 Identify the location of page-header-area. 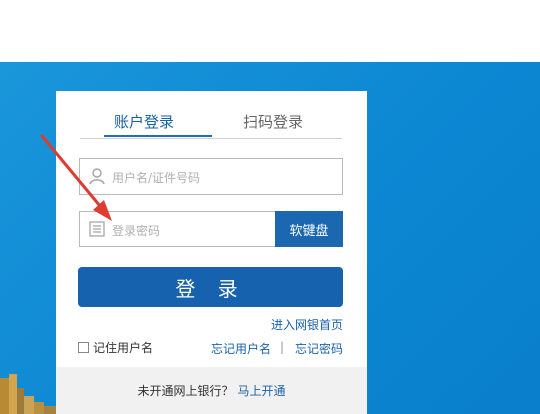
(270, 31).